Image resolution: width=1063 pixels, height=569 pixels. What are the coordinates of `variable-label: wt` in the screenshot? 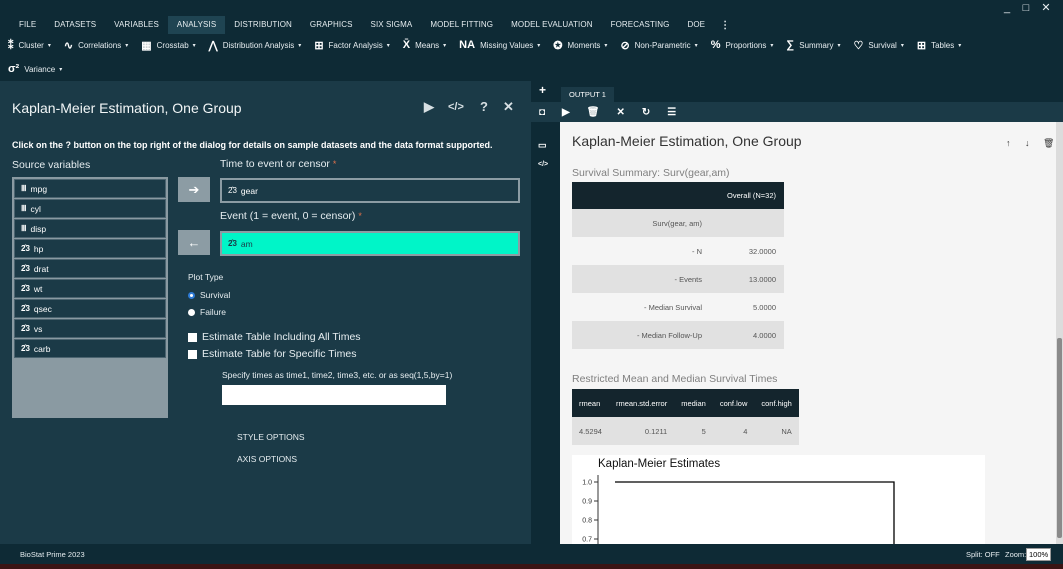 It's located at (38, 288).